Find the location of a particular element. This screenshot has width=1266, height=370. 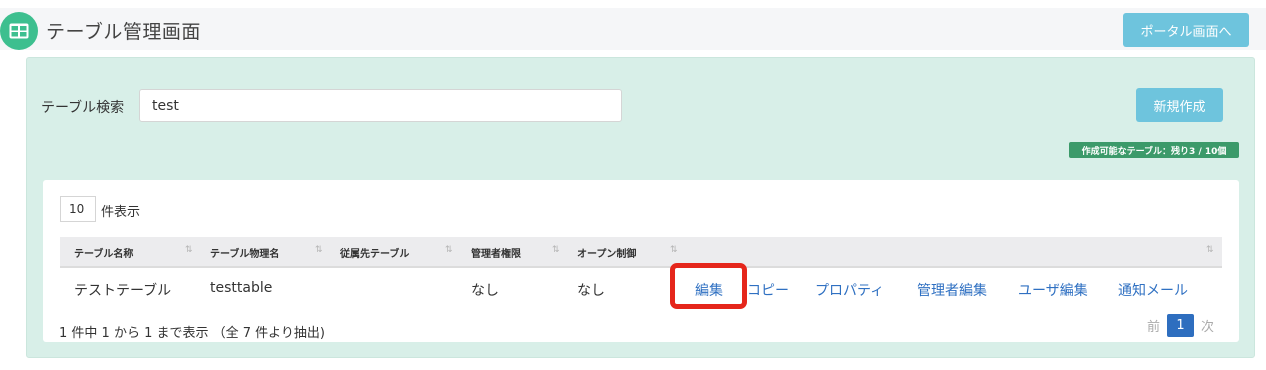

copy-link: コピー is located at coordinates (768, 290).